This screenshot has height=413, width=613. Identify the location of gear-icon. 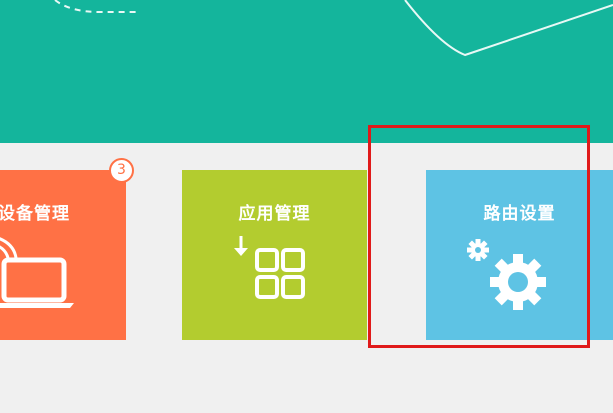
(506, 274).